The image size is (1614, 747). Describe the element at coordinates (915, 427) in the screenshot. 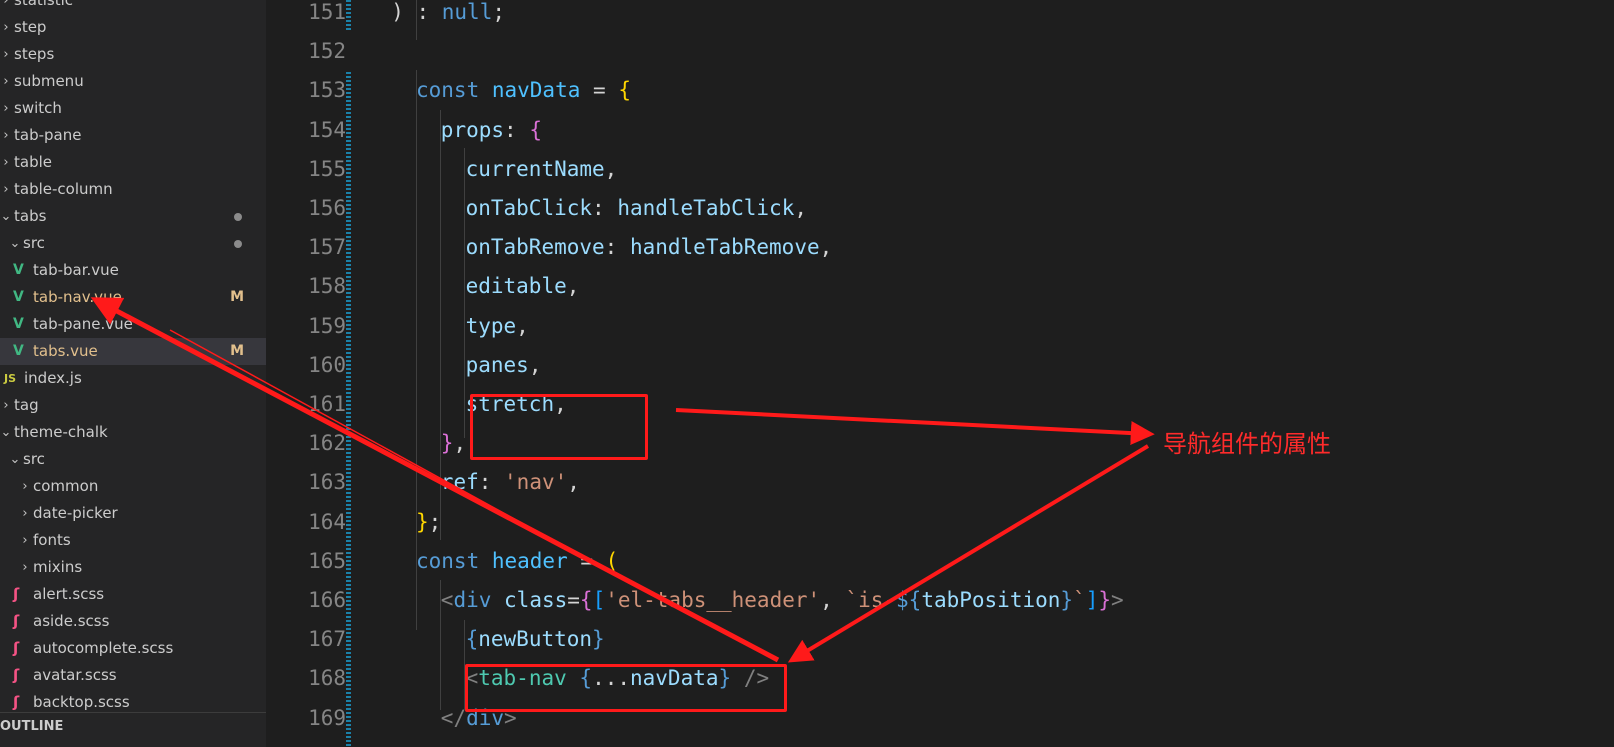

I see `arrow-to-annotation-label` at that location.